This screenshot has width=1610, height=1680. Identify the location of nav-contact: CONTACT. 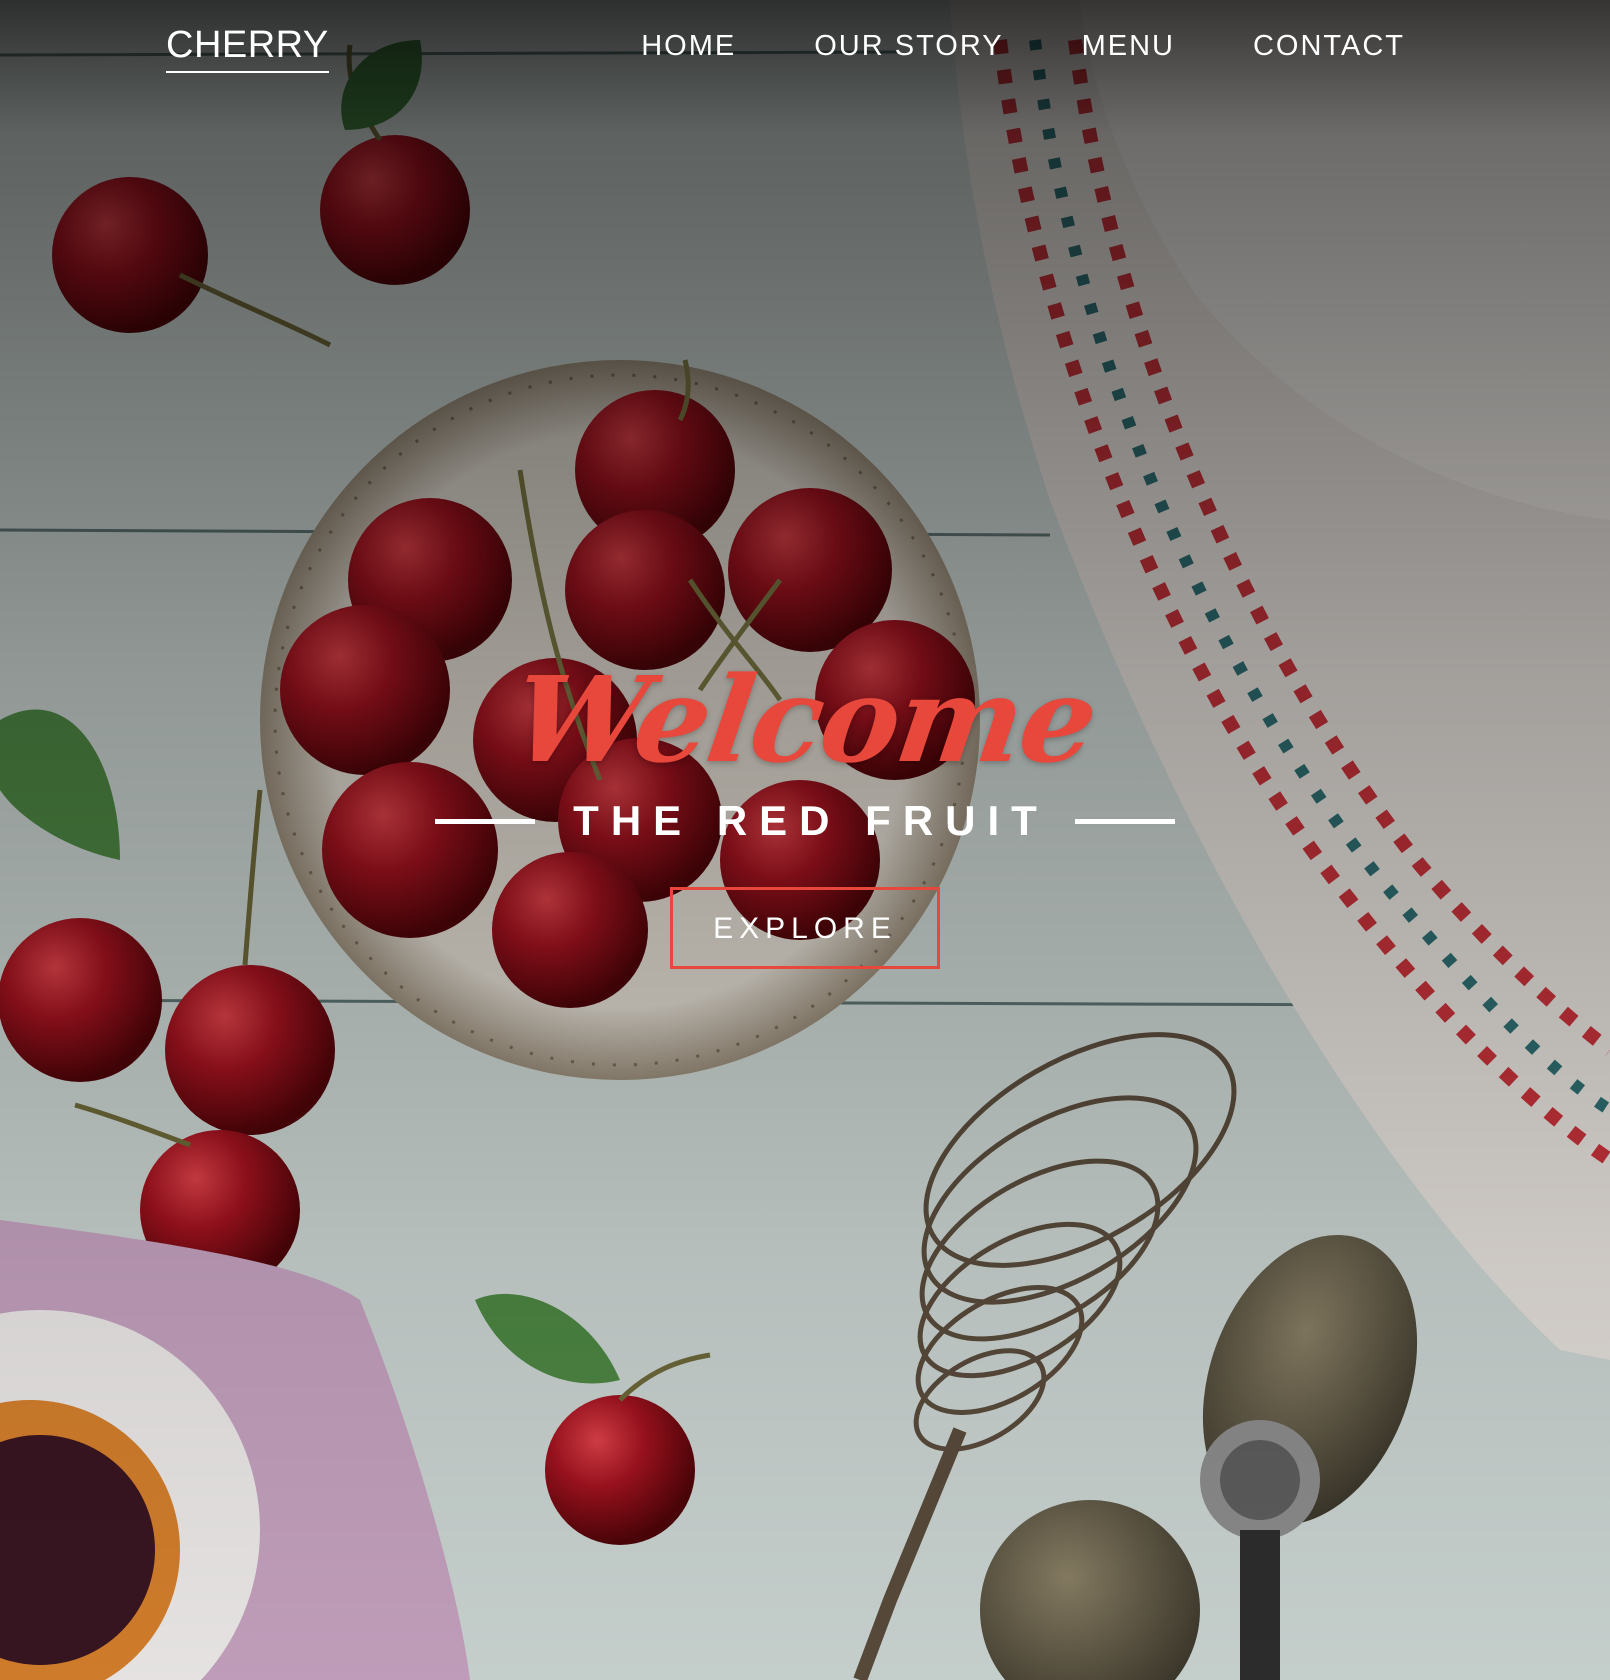
(1329, 46).